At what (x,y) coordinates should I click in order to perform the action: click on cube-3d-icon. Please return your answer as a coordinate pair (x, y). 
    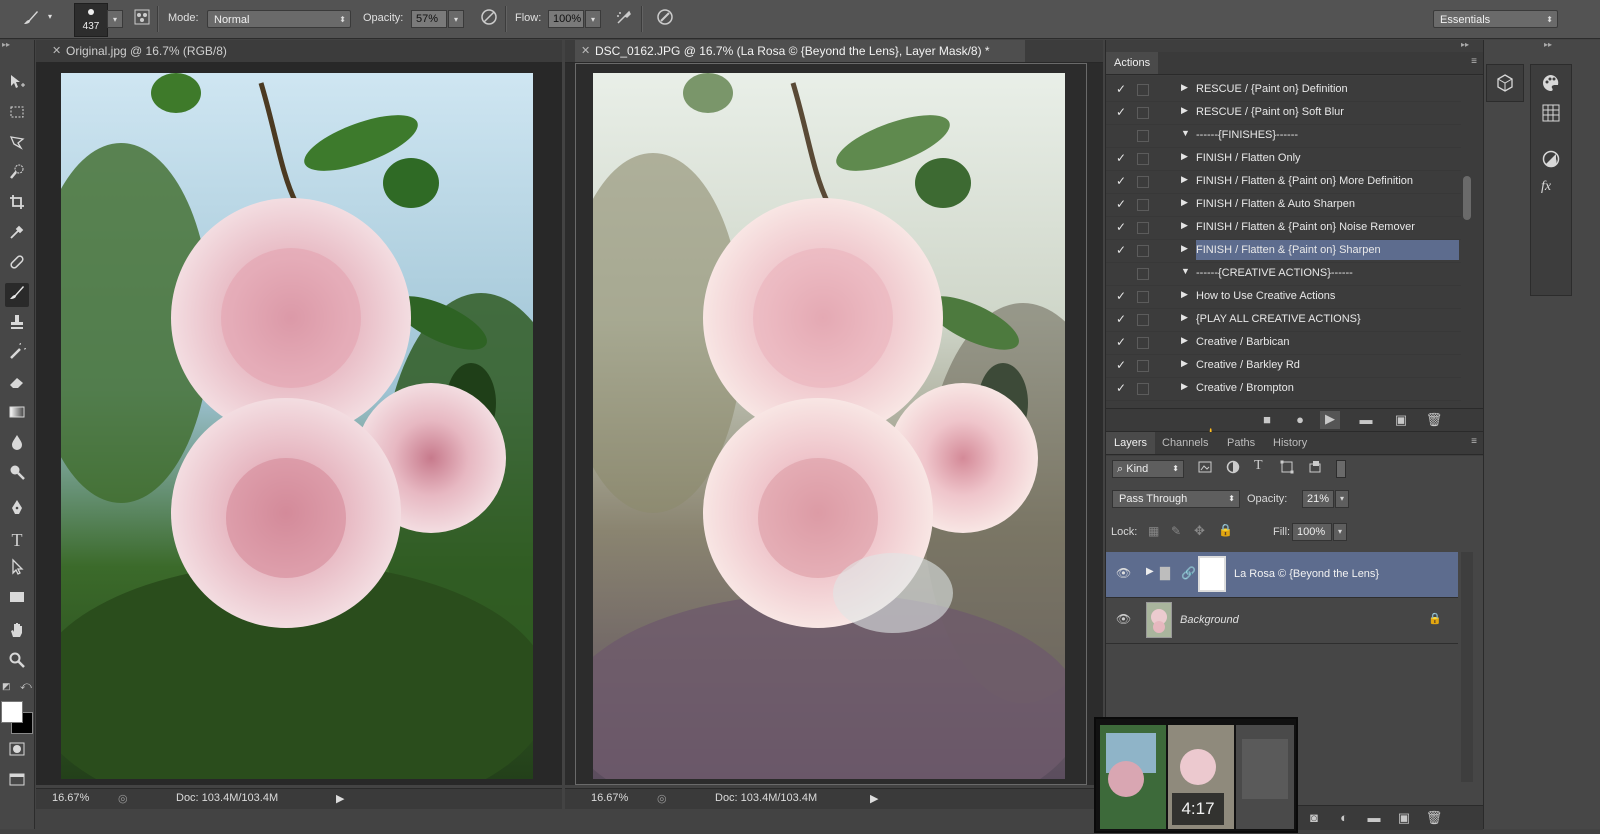
    Looking at the image, I should click on (1505, 83).